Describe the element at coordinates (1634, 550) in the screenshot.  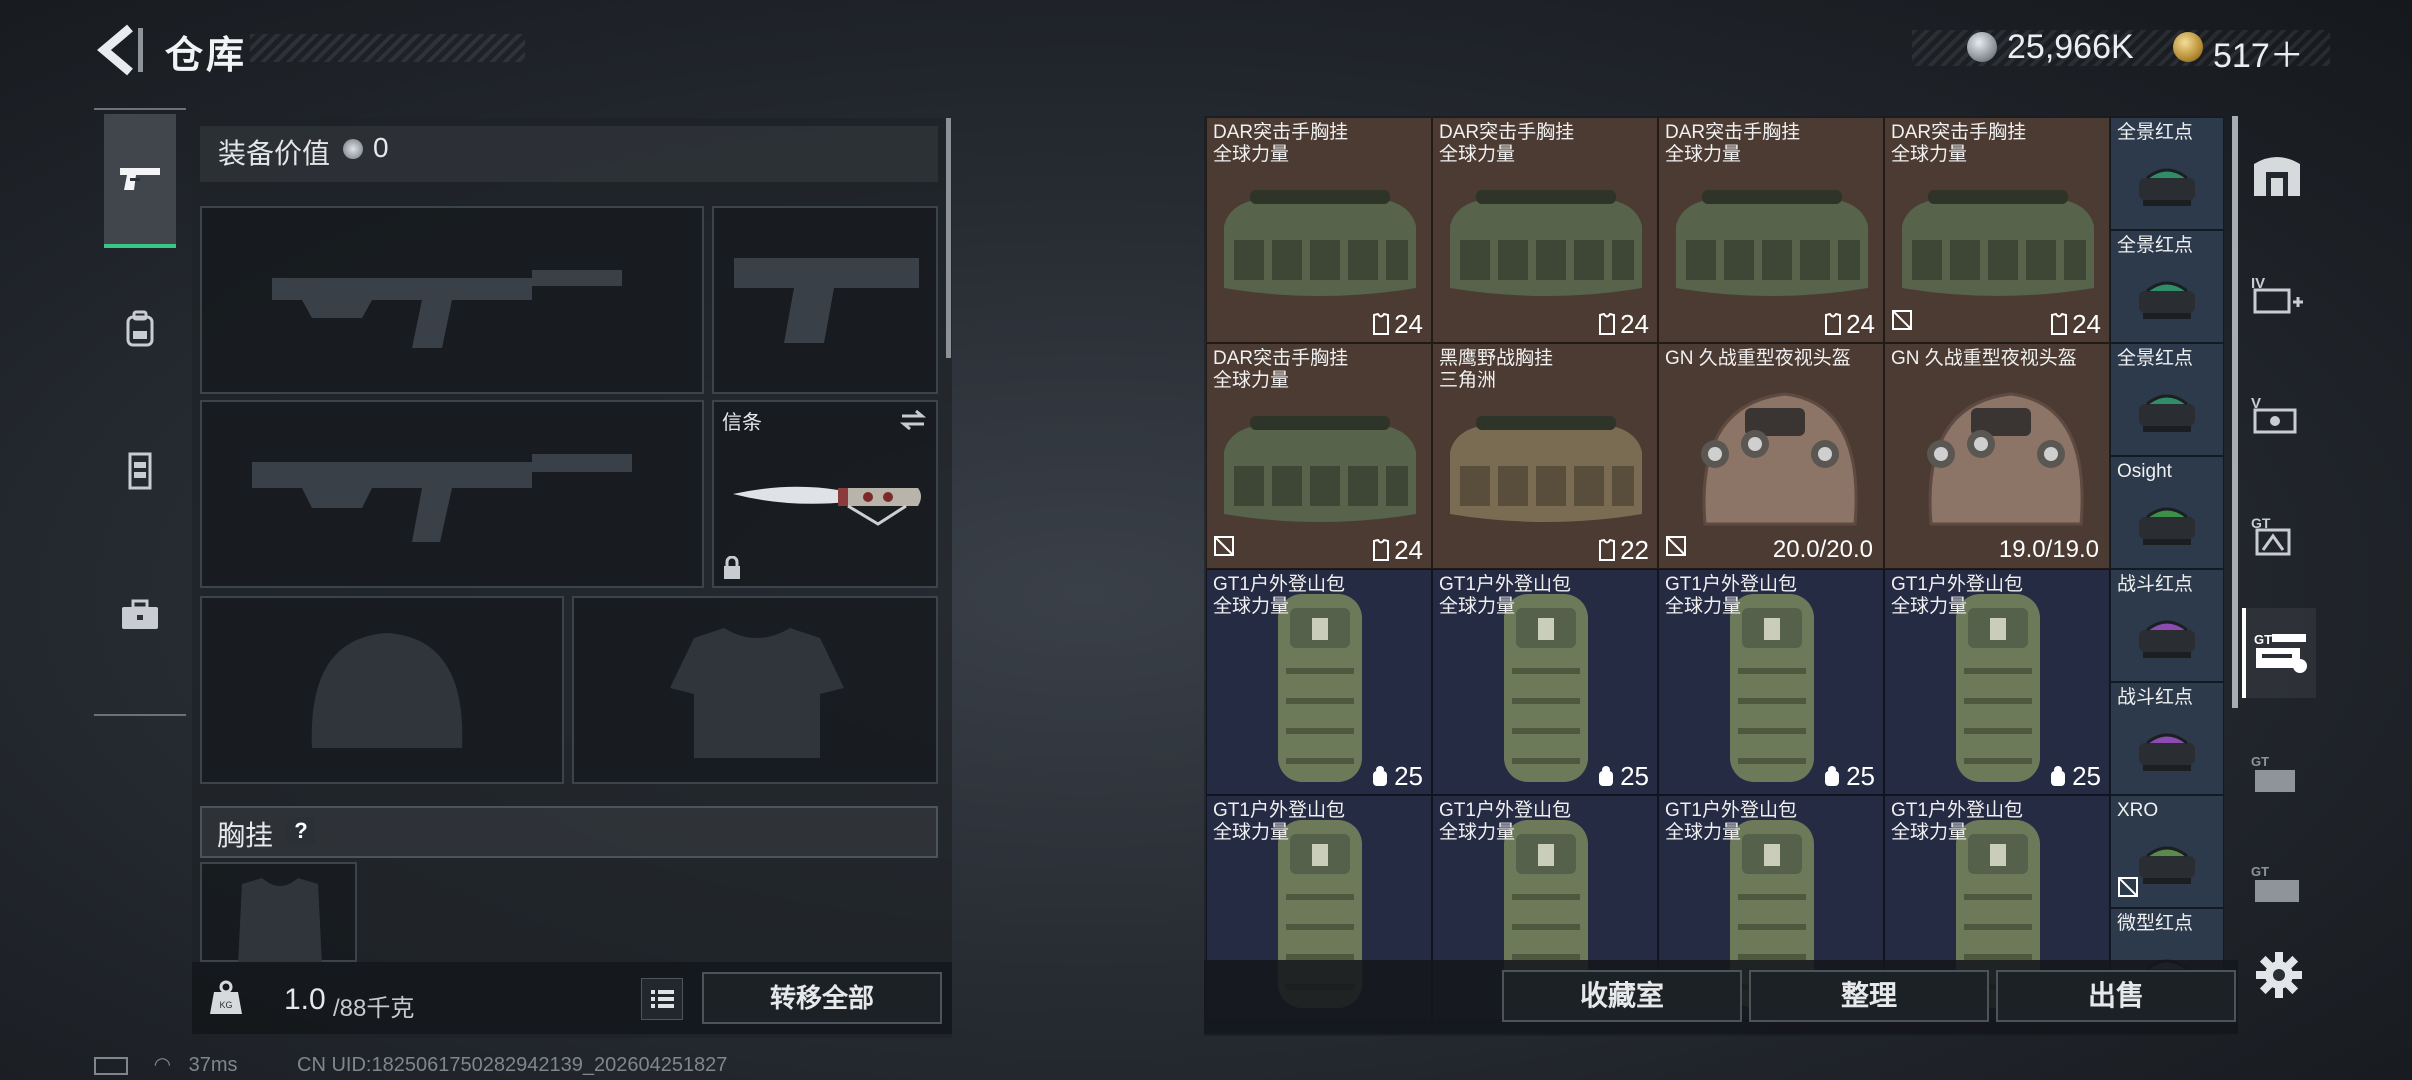
I see `item-count: 22` at that location.